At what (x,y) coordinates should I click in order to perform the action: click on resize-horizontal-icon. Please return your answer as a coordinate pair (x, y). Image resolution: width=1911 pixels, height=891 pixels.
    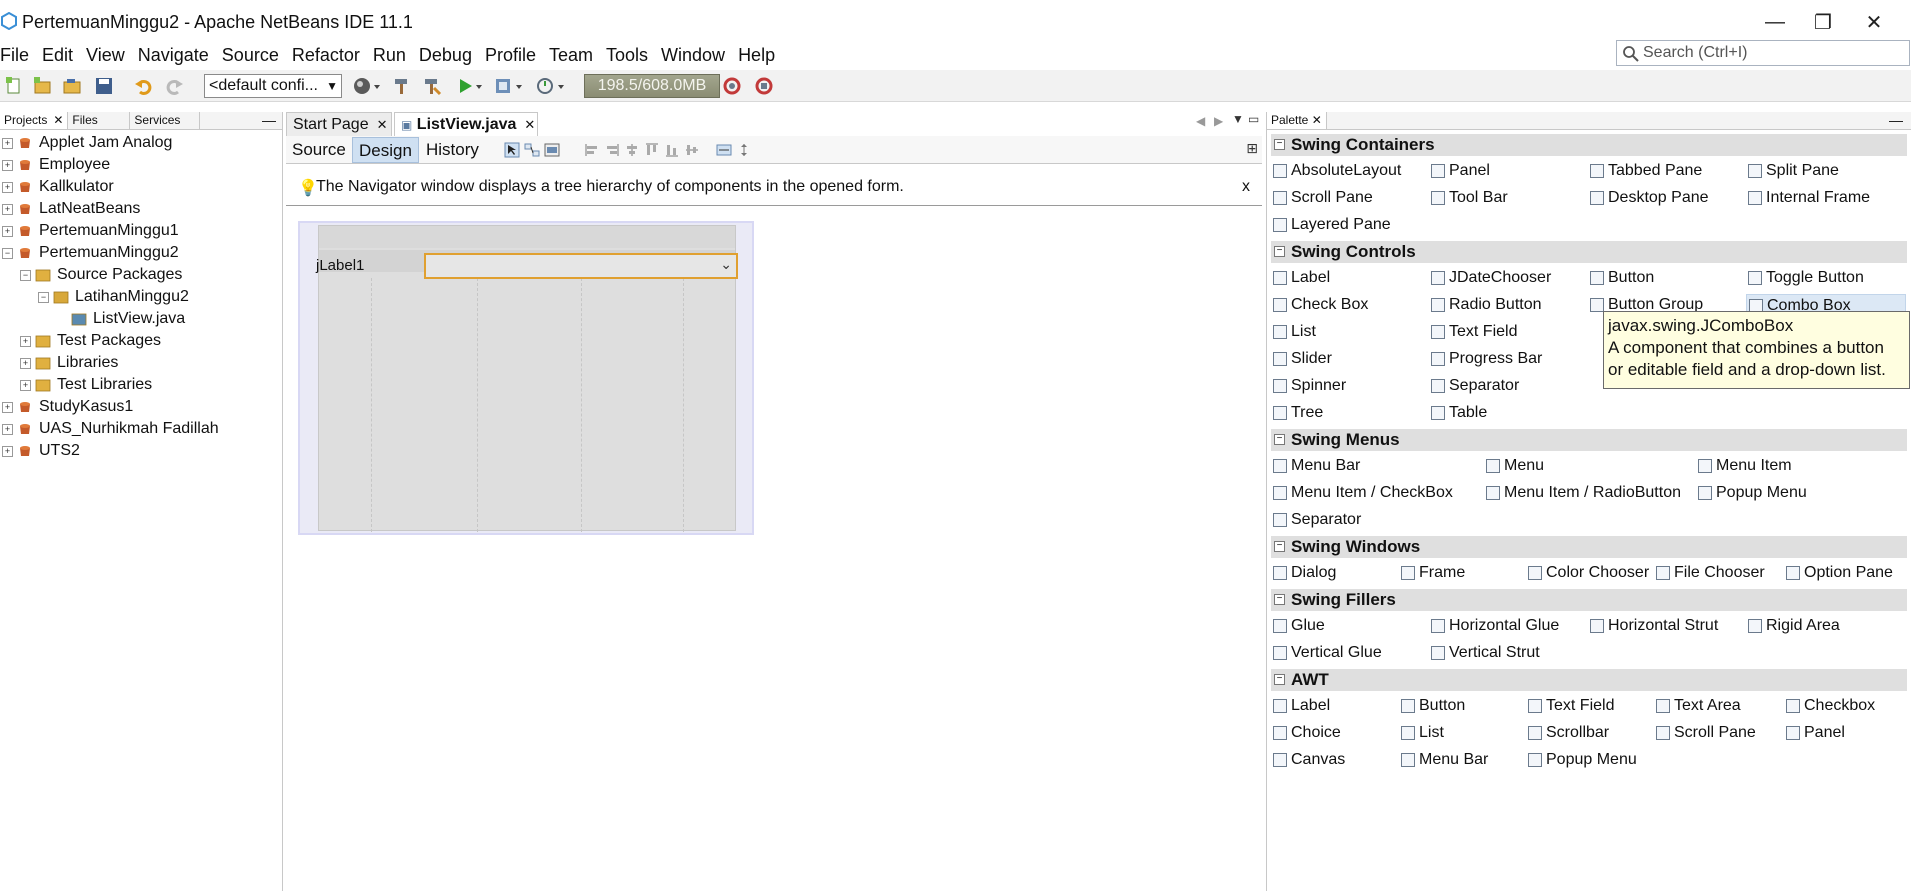
    Looking at the image, I should click on (724, 150).